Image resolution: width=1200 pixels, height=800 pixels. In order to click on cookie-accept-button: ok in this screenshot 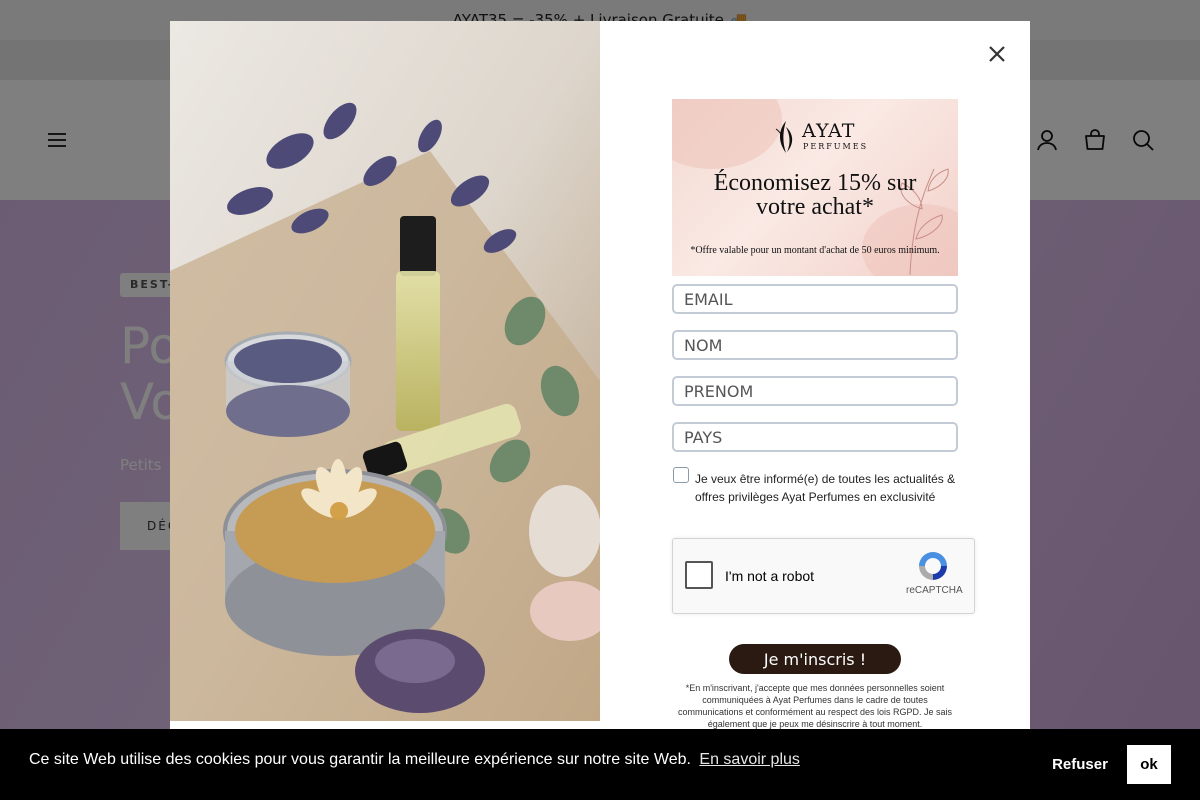, I will do `click(1149, 764)`.